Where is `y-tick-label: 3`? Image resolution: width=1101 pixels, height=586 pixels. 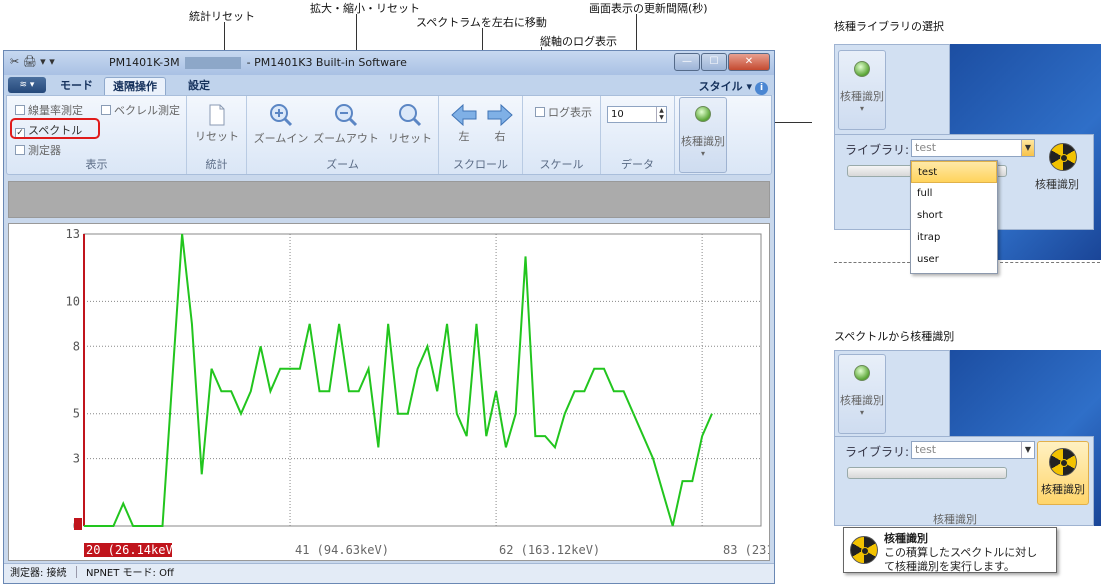
y-tick-label: 3 is located at coordinates (76, 459).